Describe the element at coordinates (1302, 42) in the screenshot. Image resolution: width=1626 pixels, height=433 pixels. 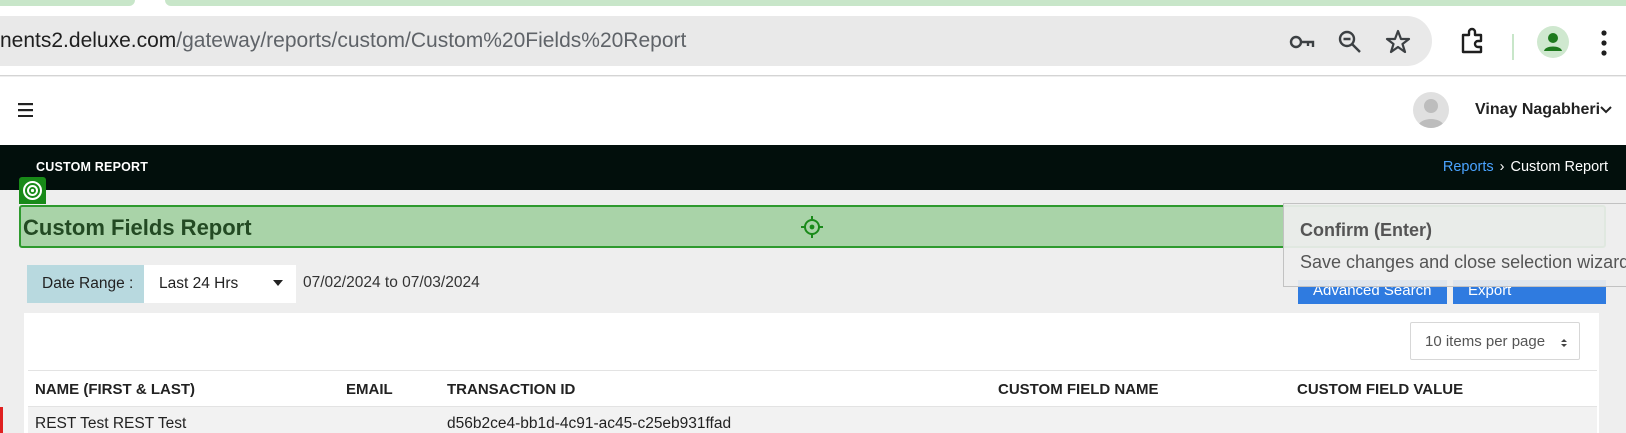
I see `key-icon` at that location.